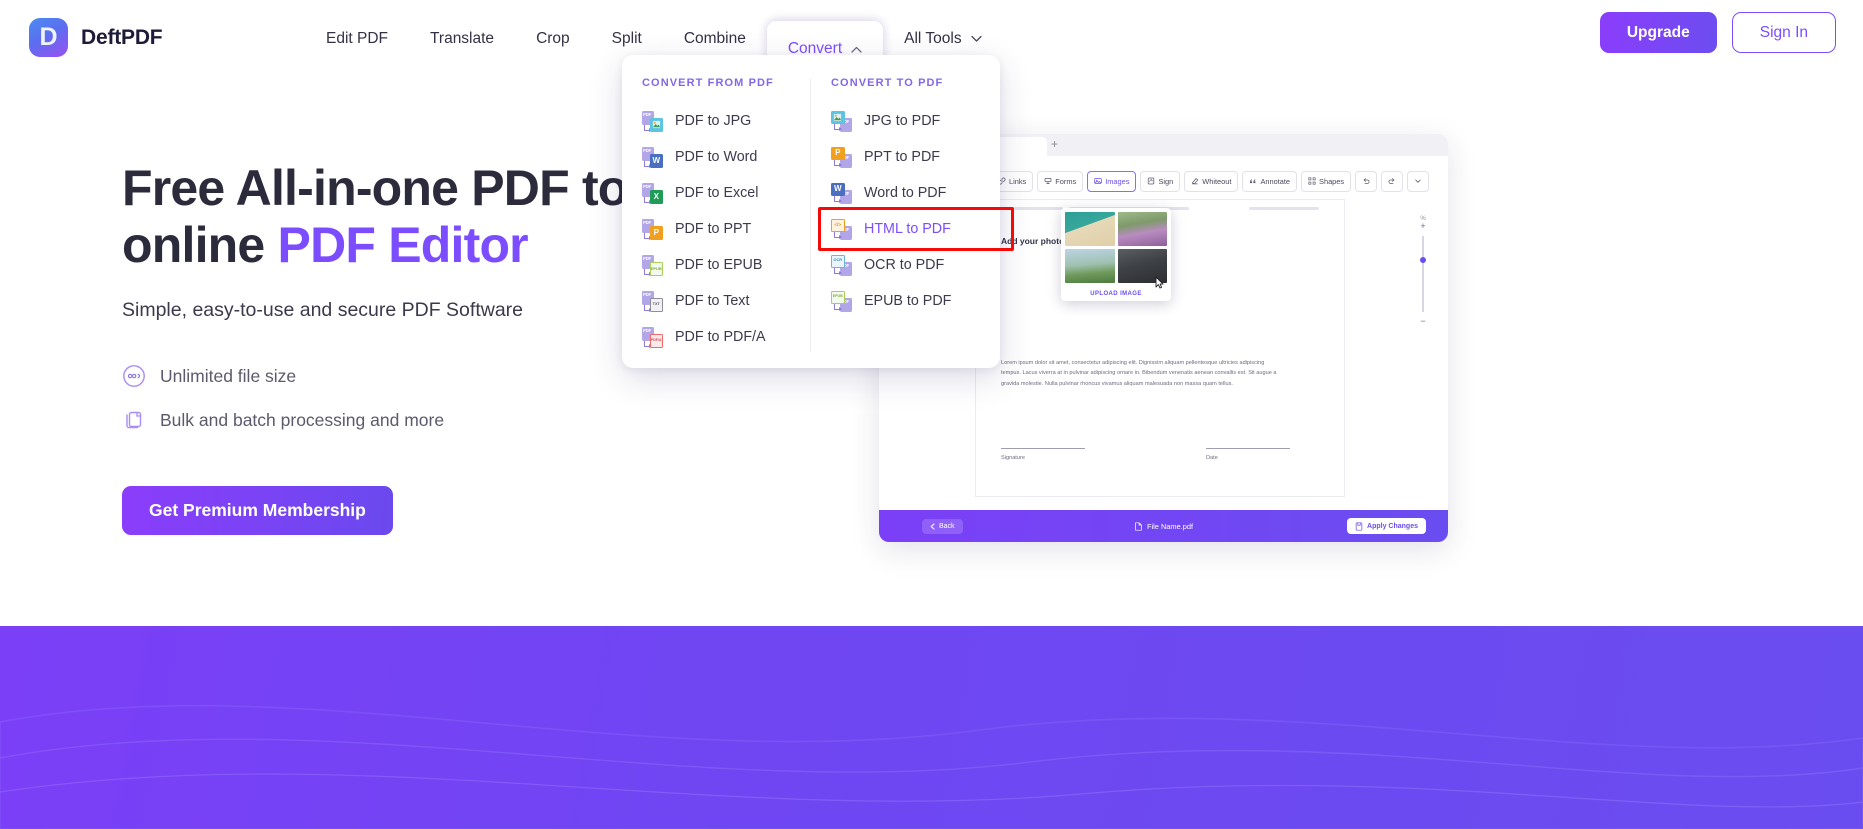 This screenshot has width=1863, height=829. Describe the element at coordinates (1717, 32) in the screenshot. I see `header-actions: Upgrade Sign In` at that location.